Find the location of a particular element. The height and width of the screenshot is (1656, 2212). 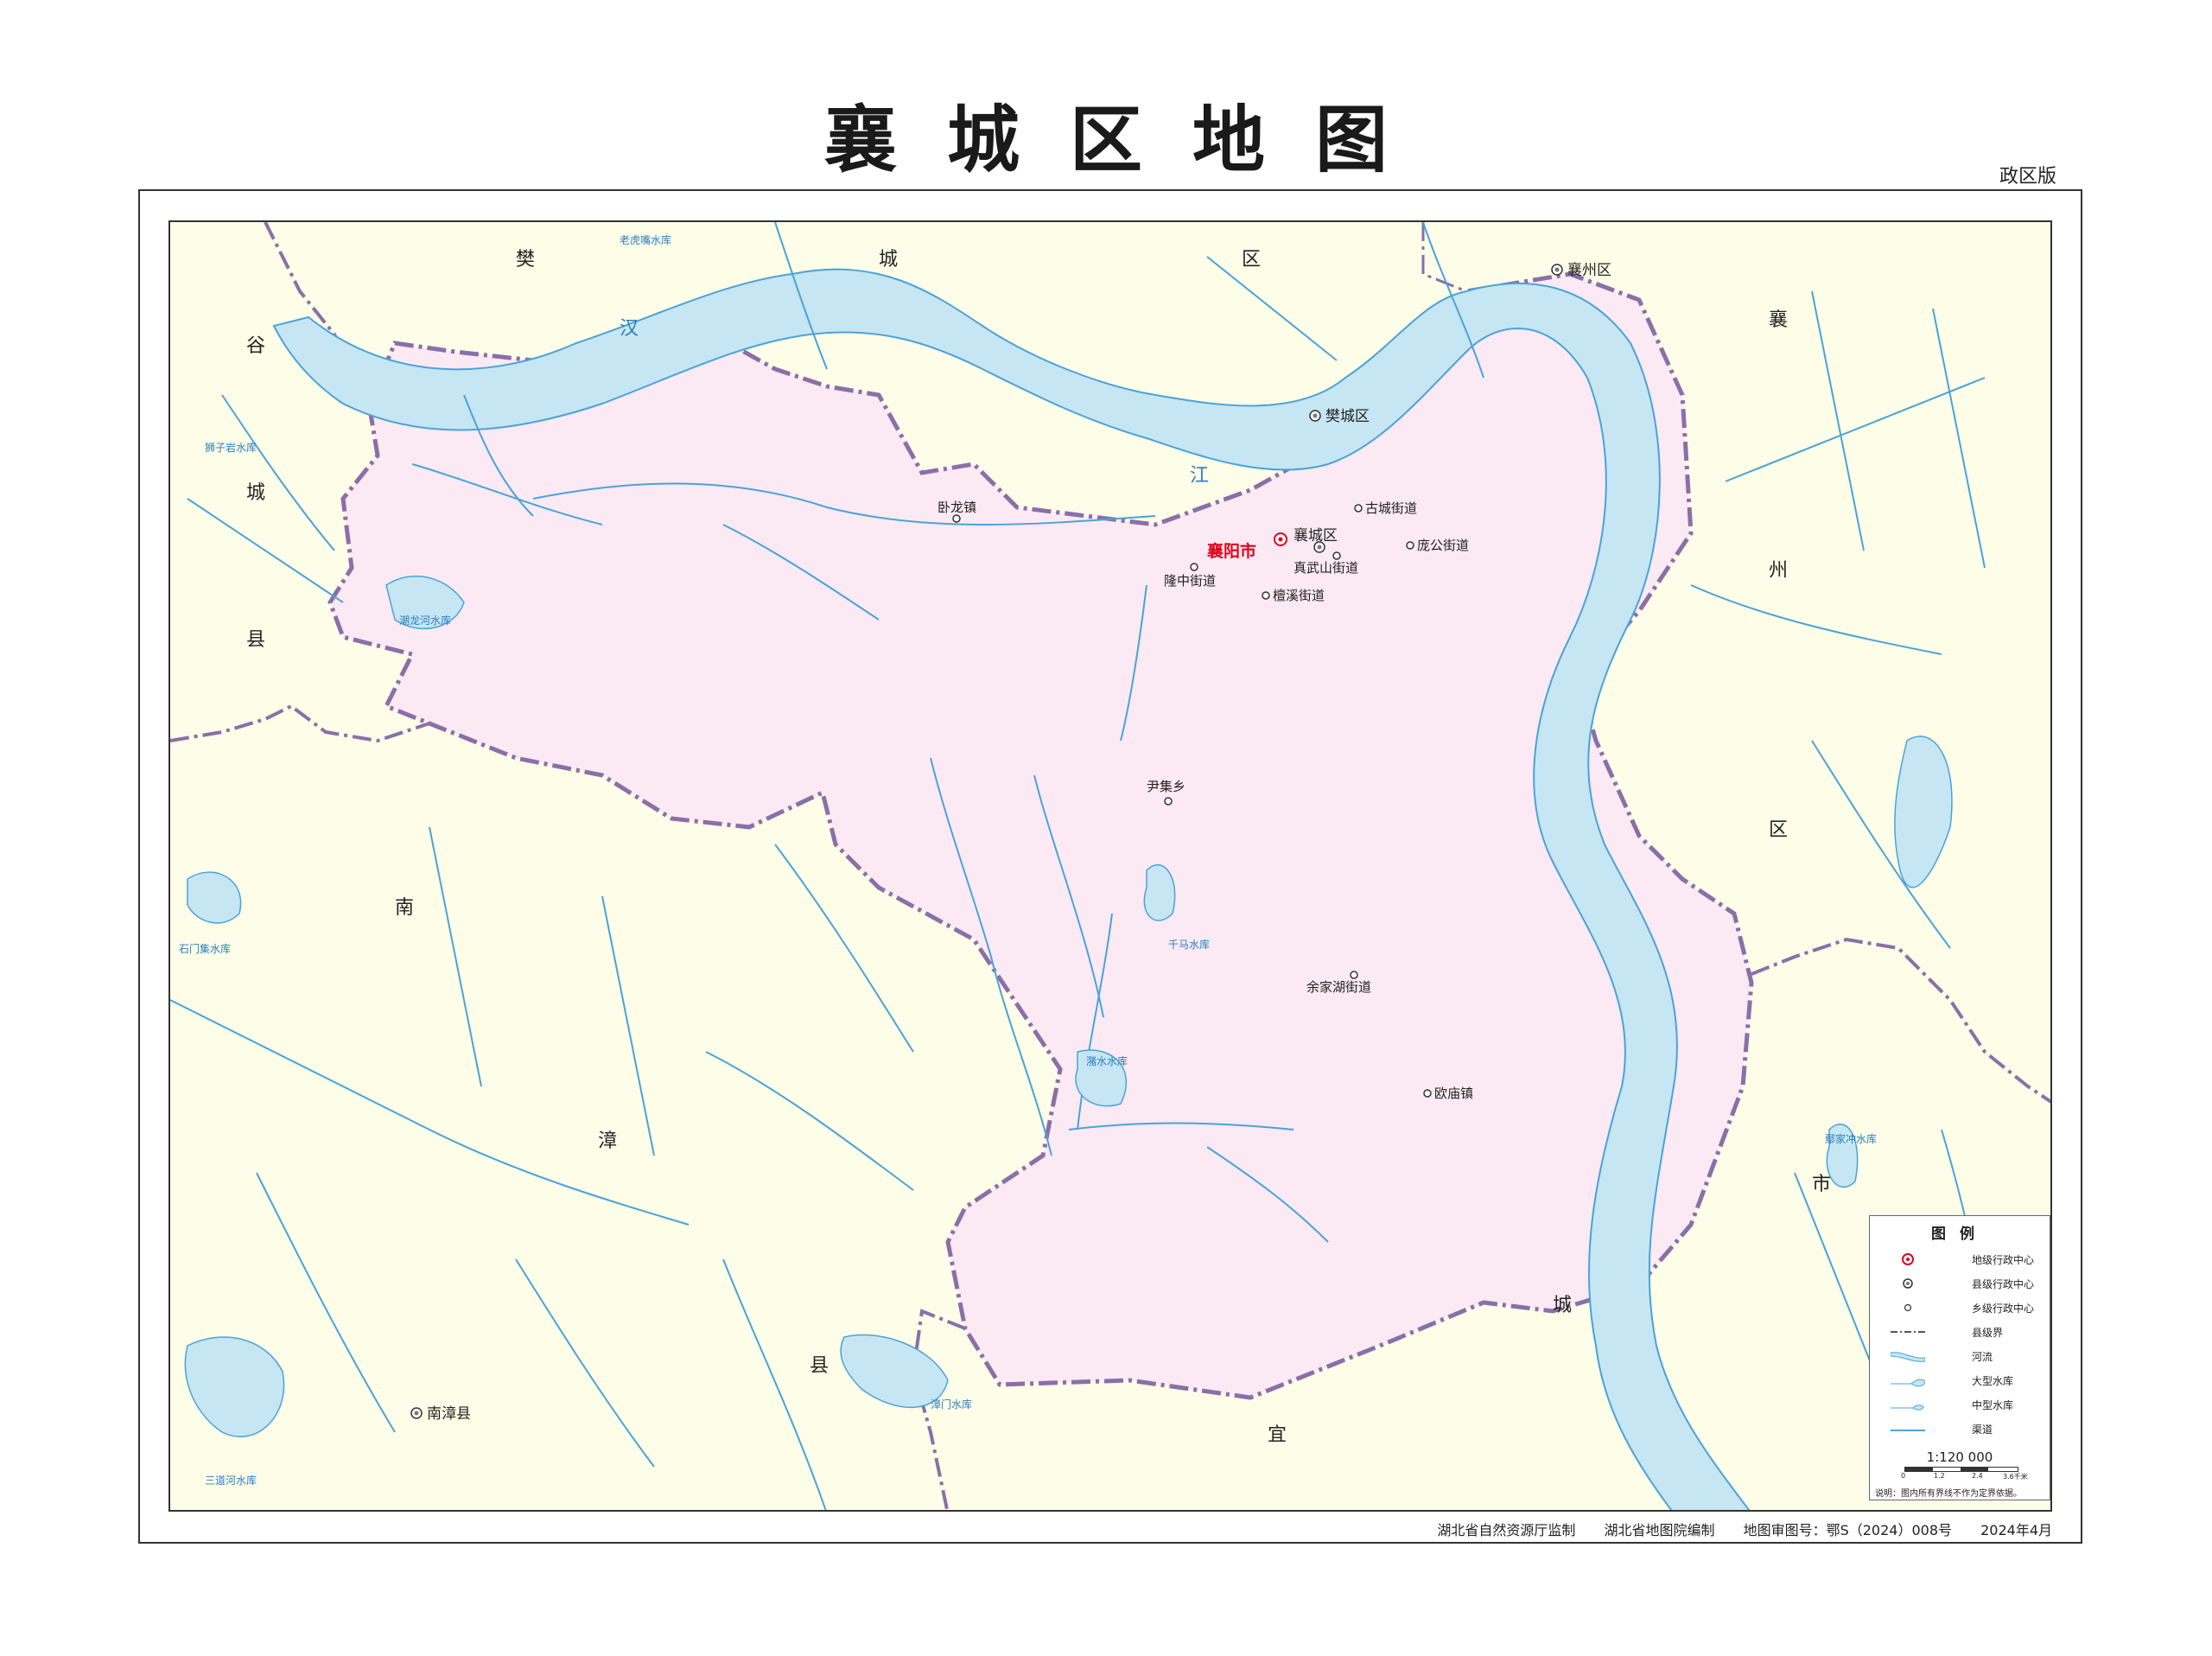

label-qu1: 区 is located at coordinates (1251, 260).